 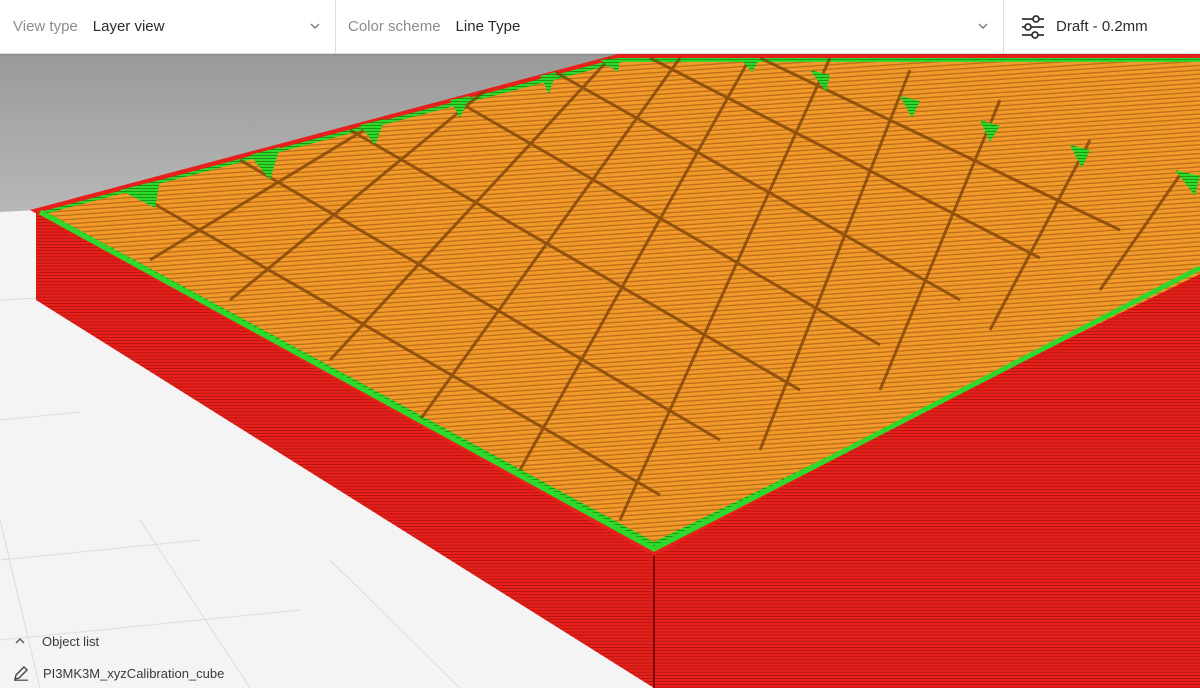 What do you see at coordinates (21, 673) in the screenshot?
I see `pencil-icon` at bounding box center [21, 673].